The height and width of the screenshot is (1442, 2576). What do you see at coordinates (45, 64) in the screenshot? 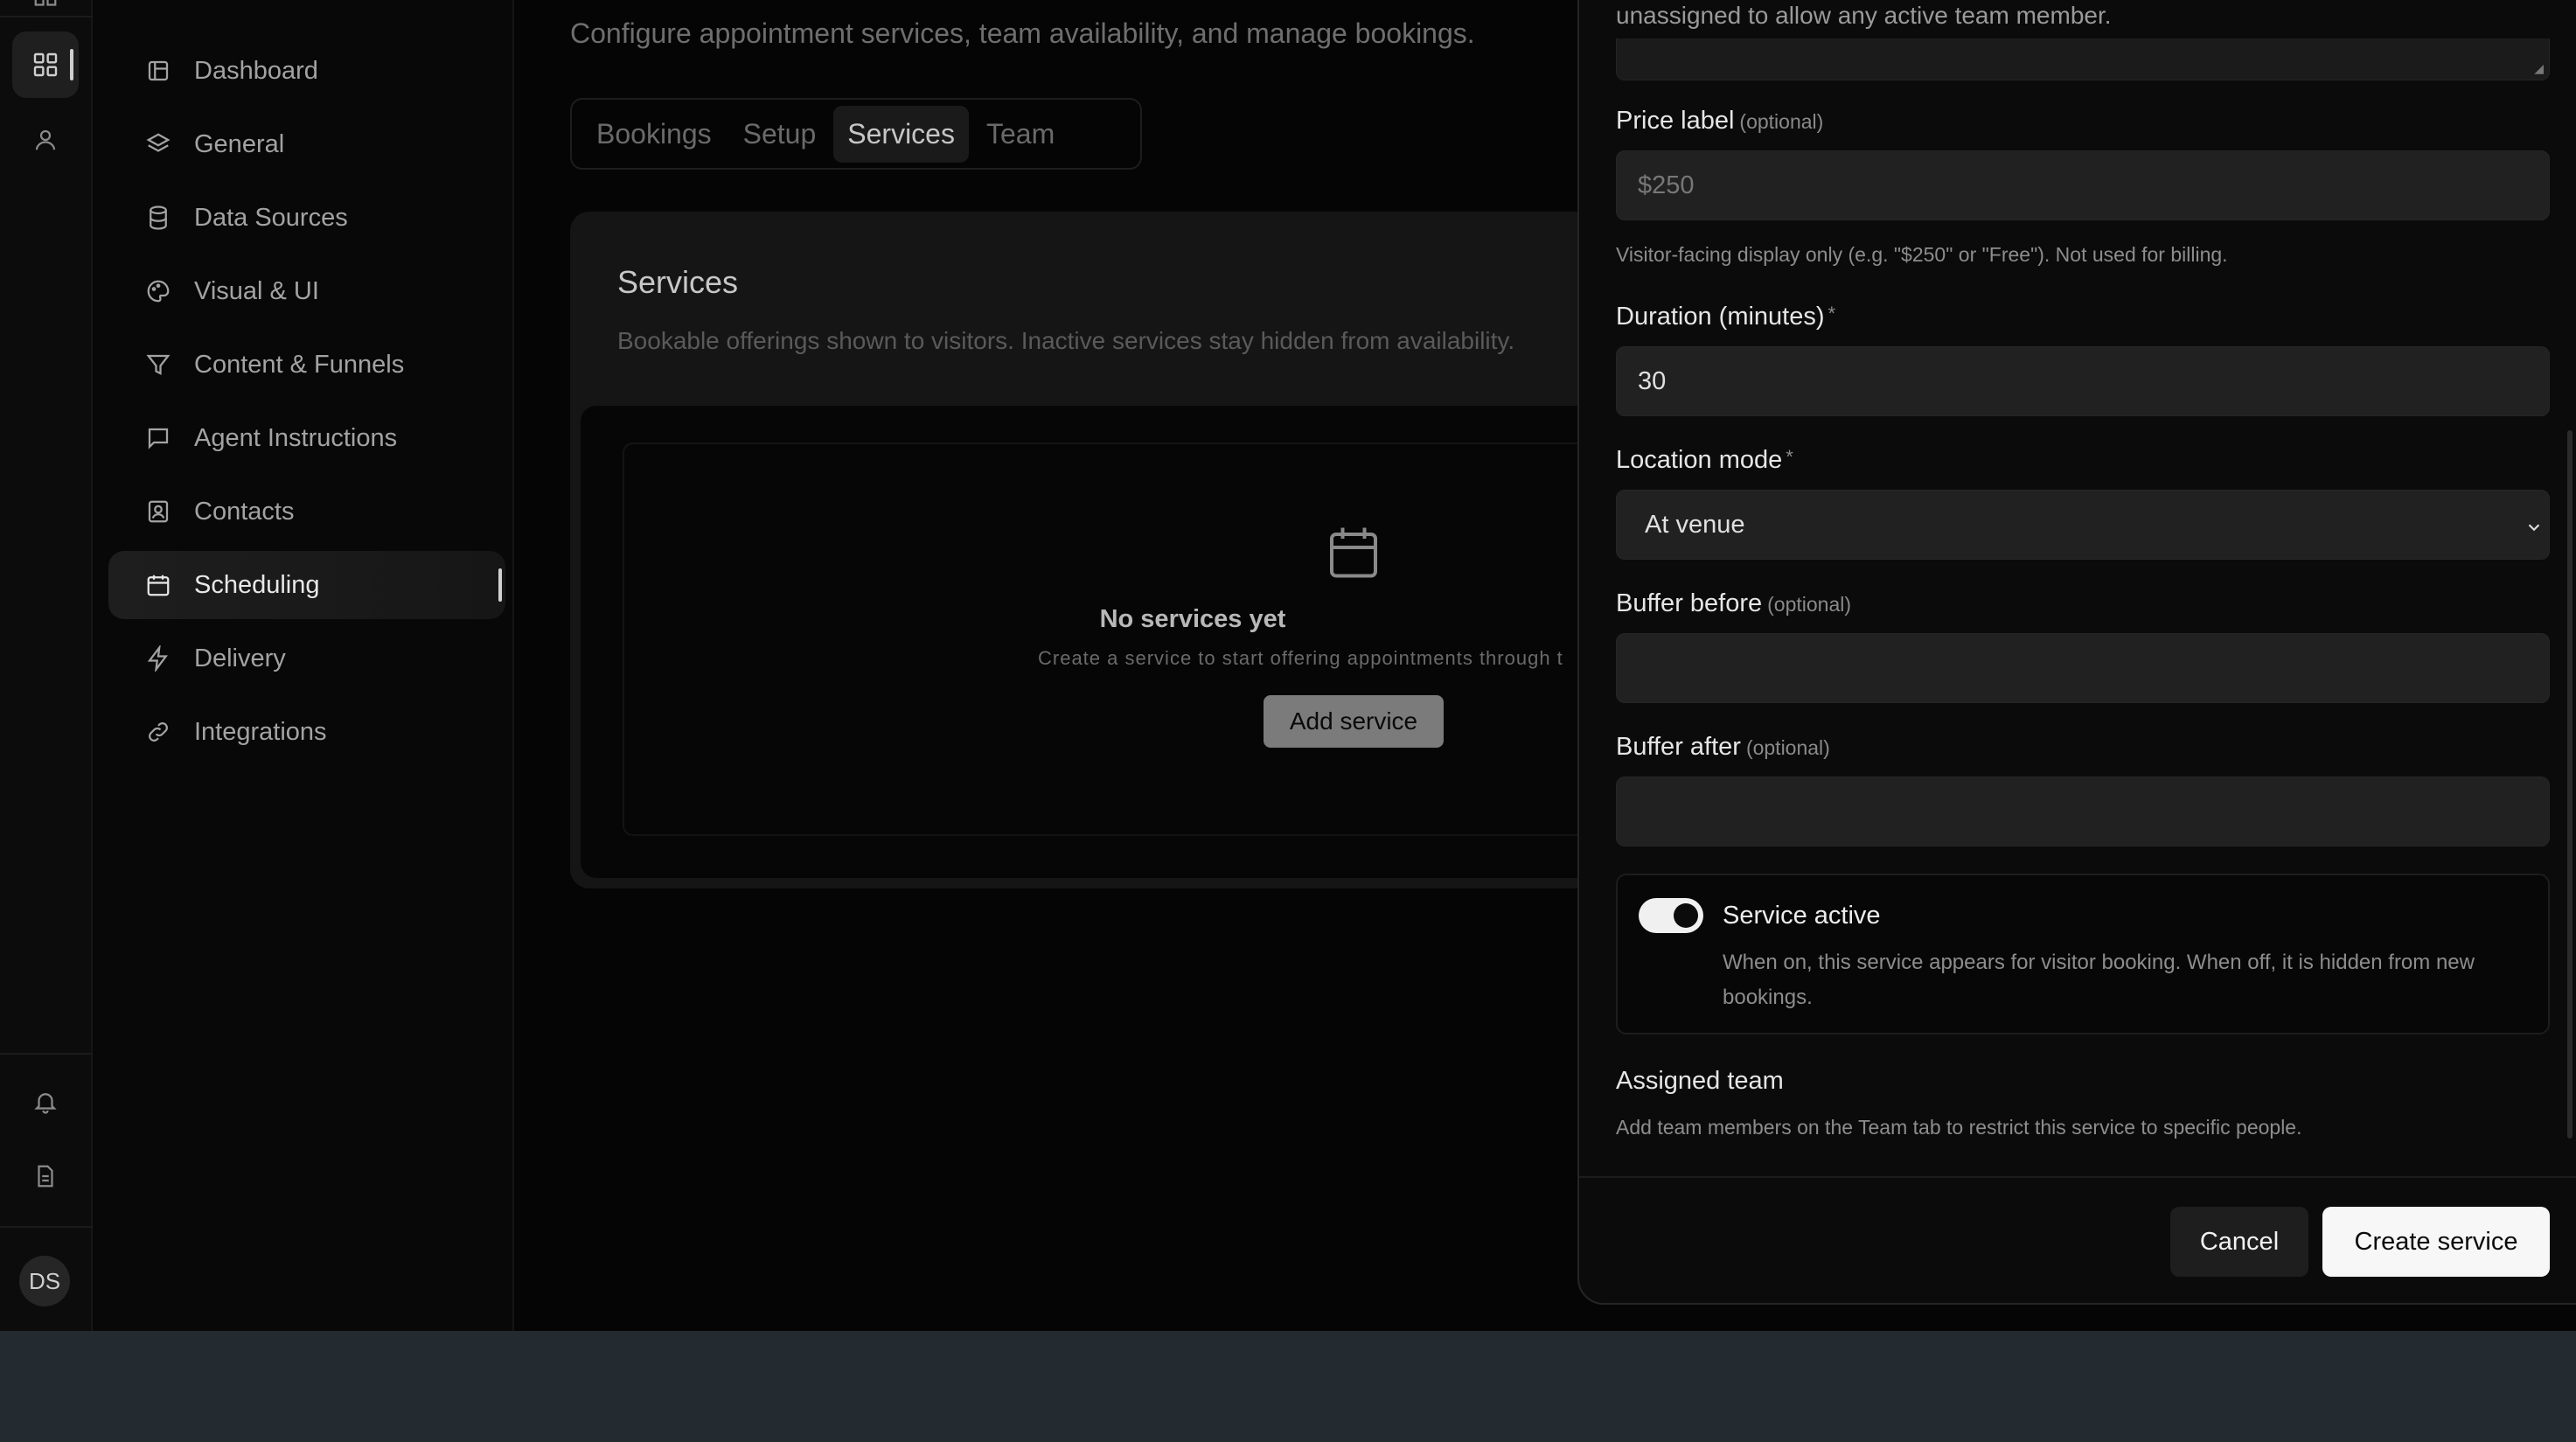
I see `apps-grid-icon` at bounding box center [45, 64].